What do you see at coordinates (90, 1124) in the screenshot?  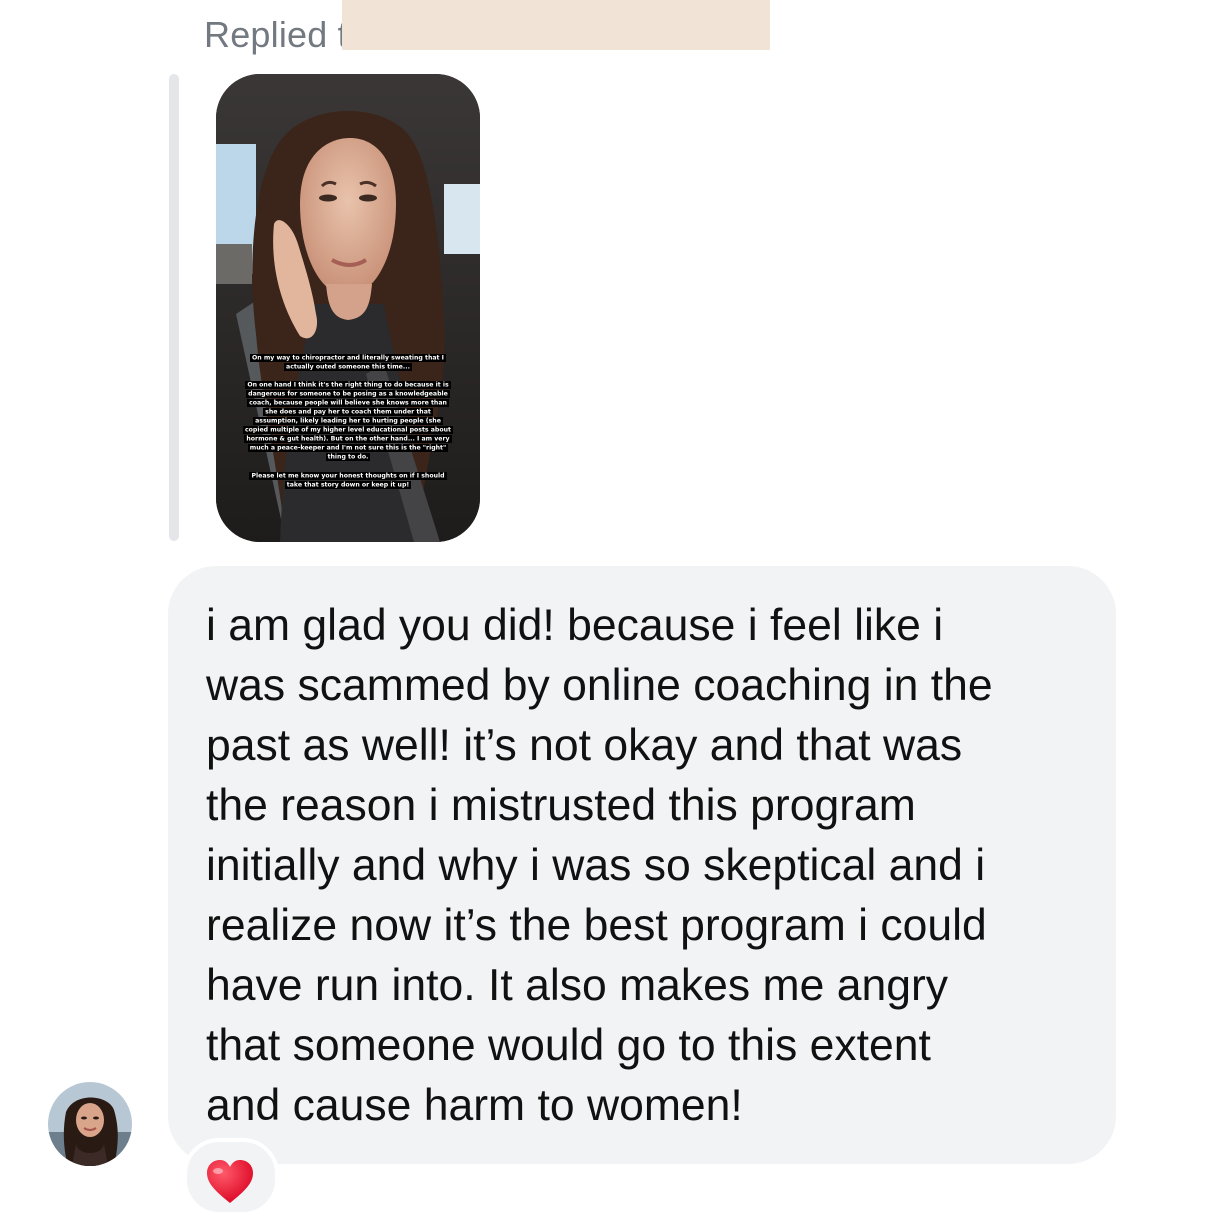 I see `sender-avatar` at bounding box center [90, 1124].